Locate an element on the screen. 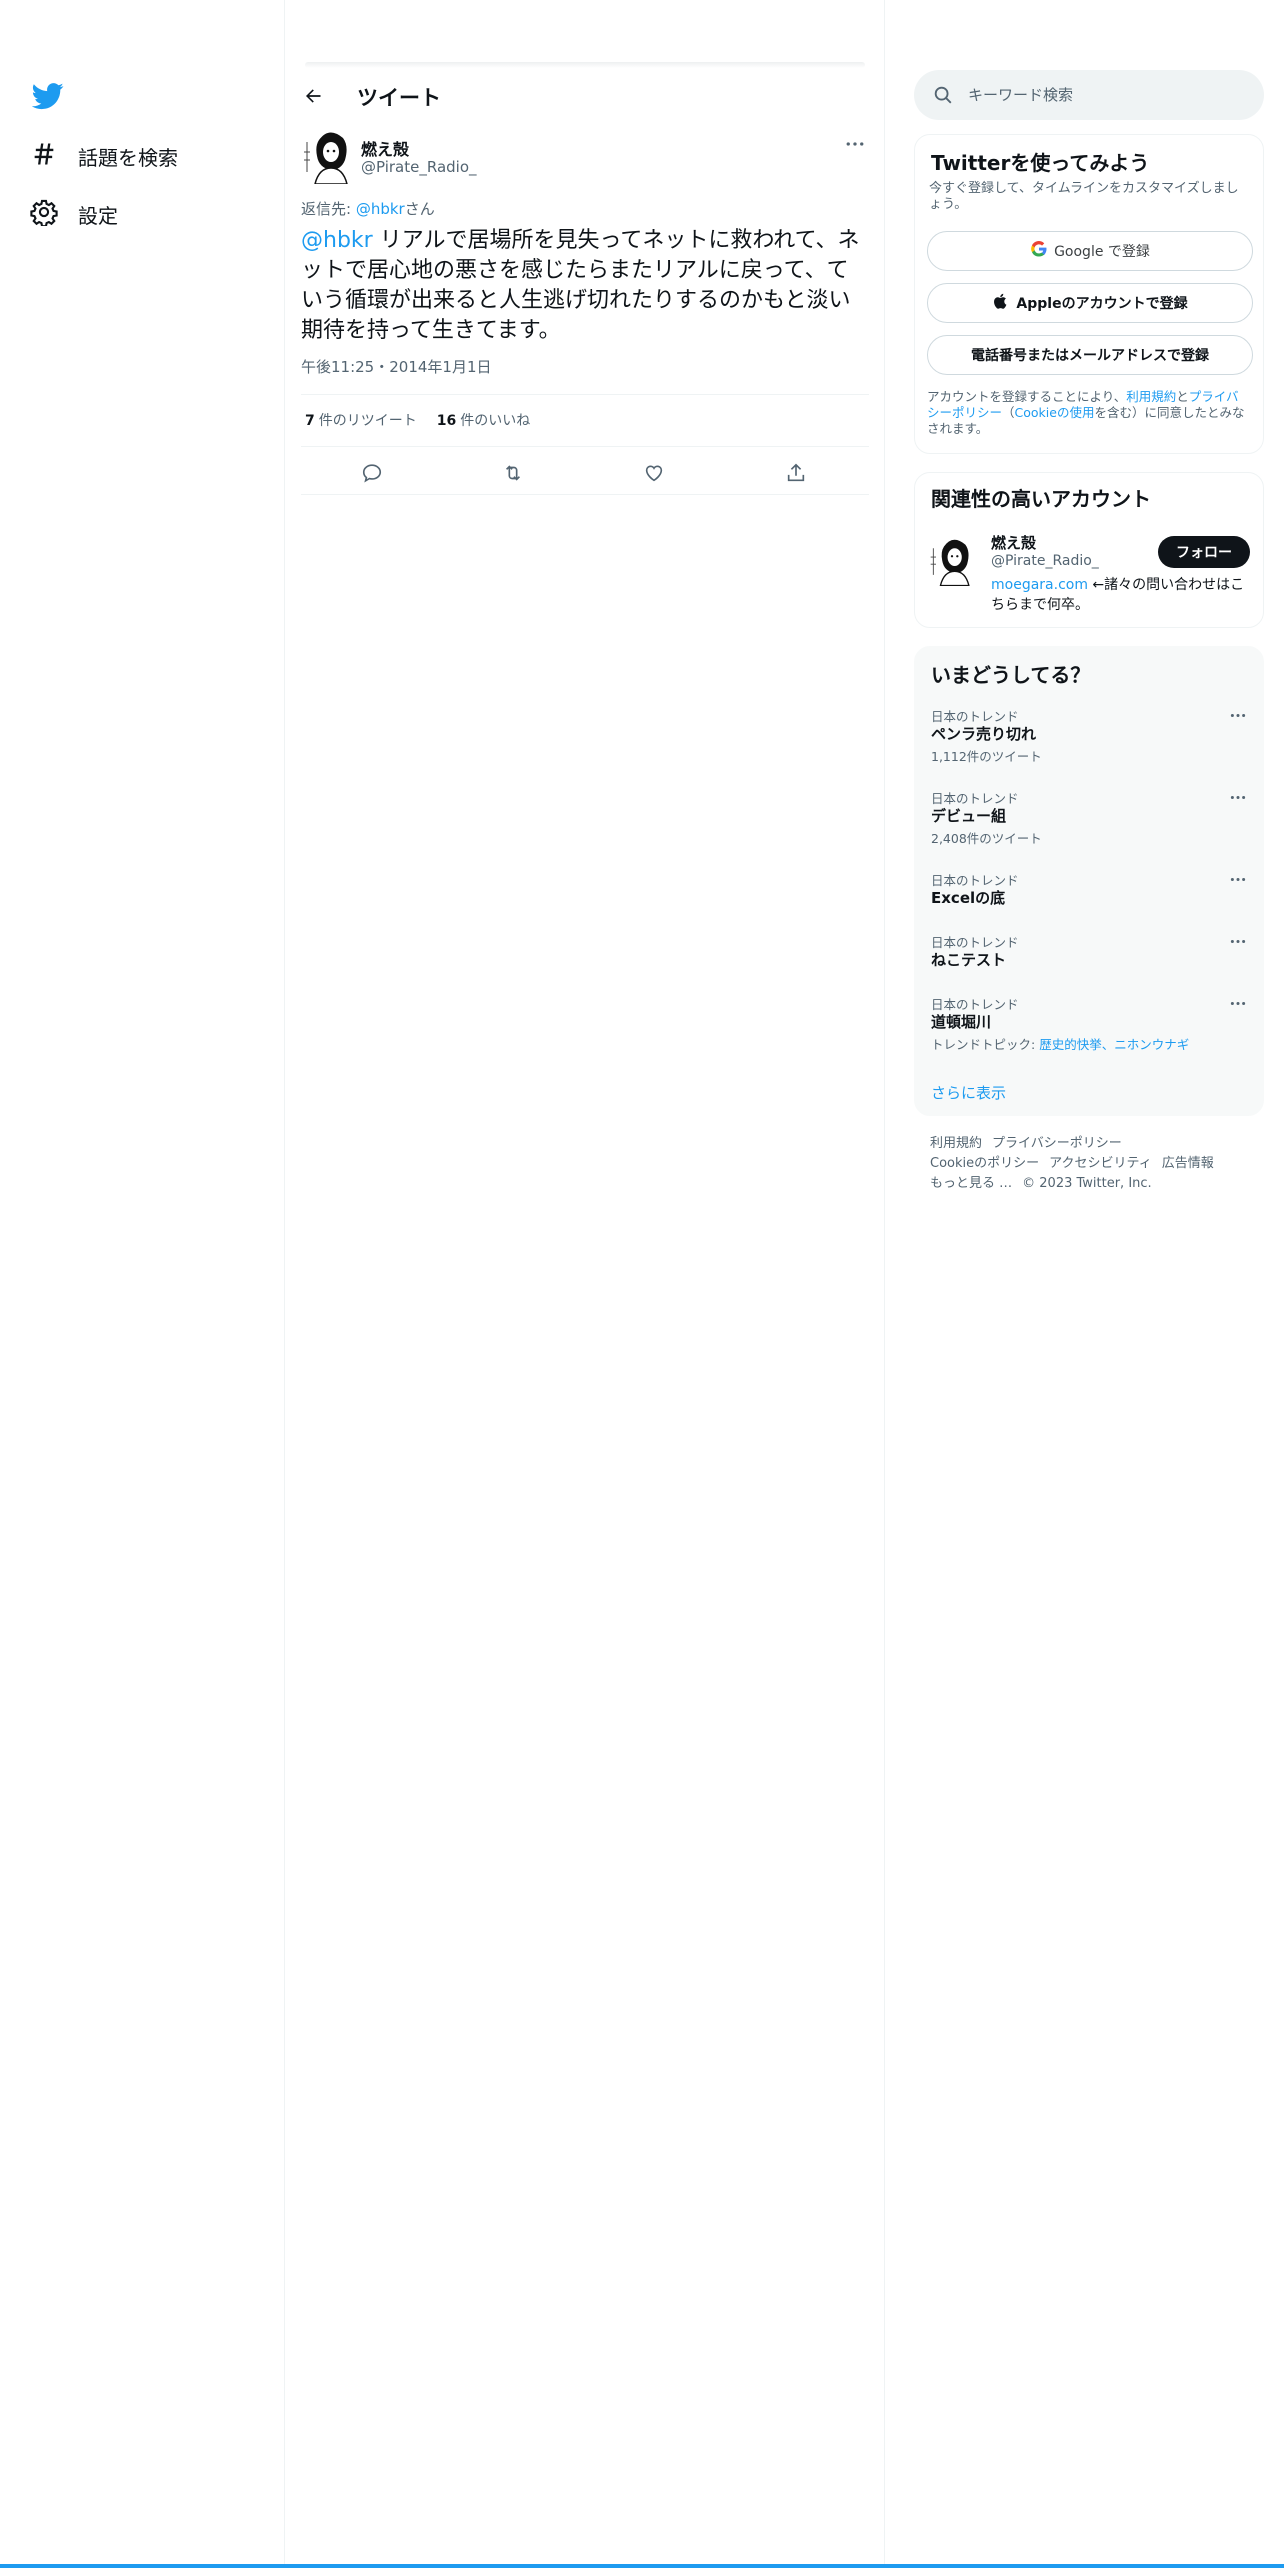 The width and height of the screenshot is (1284, 2568). nav-explore: 話題を検索 is located at coordinates (104, 156).